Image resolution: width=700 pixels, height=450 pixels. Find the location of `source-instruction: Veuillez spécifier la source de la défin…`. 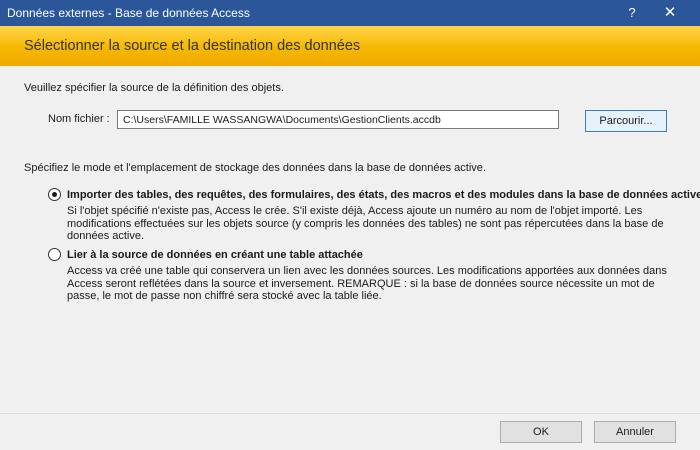

source-instruction: Veuillez spécifier la source de la défin… is located at coordinates (154, 88).